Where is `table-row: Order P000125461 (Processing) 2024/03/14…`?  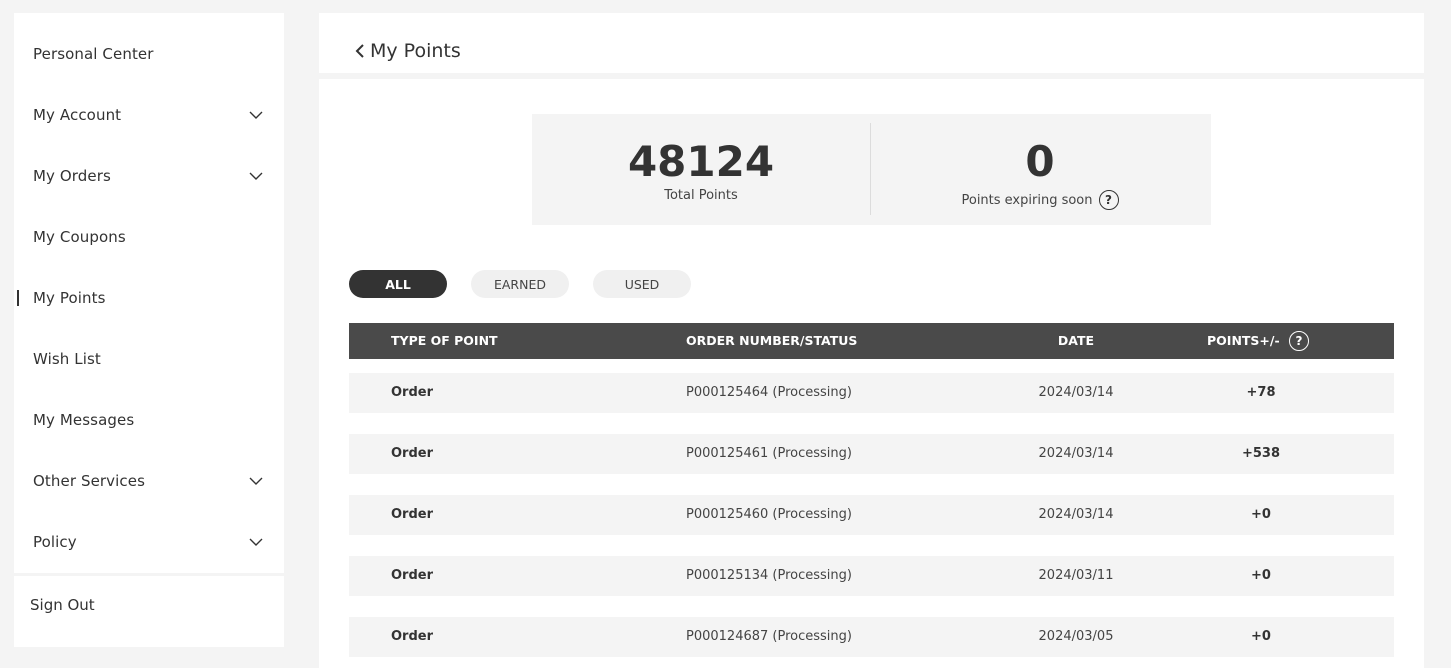 table-row: Order P000125461 (Processing) 2024/03/14… is located at coordinates (871, 454).